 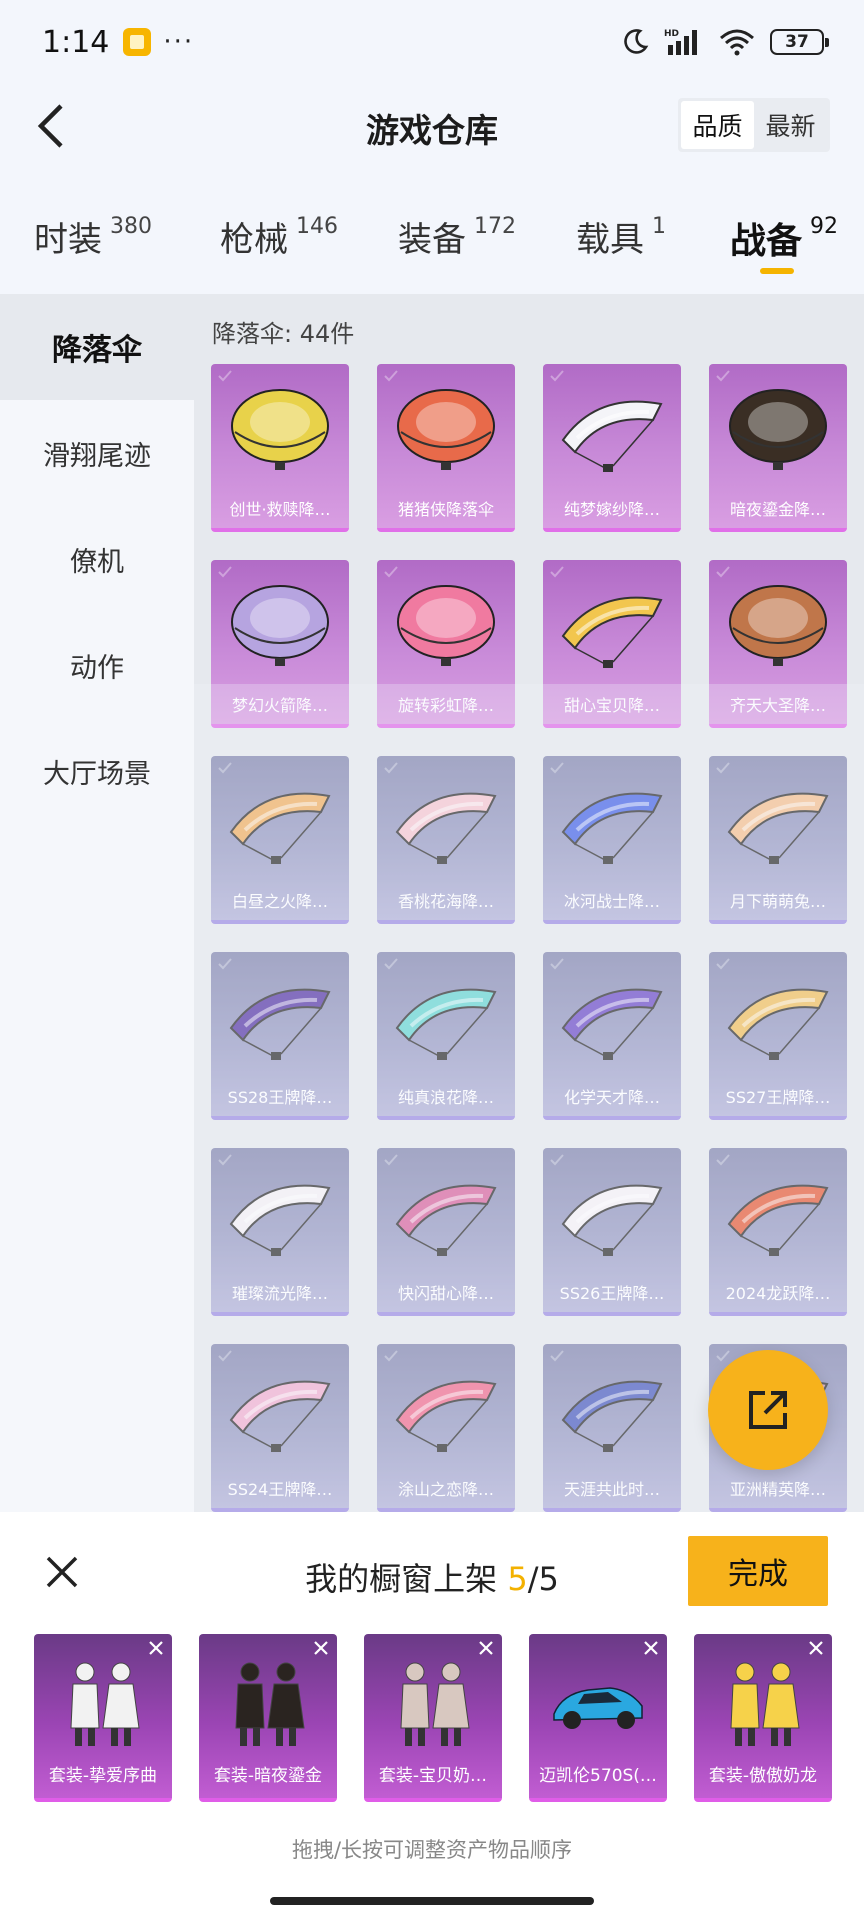 I want to click on sidebar-item-parachute: 降落伞, so click(x=97, y=347).